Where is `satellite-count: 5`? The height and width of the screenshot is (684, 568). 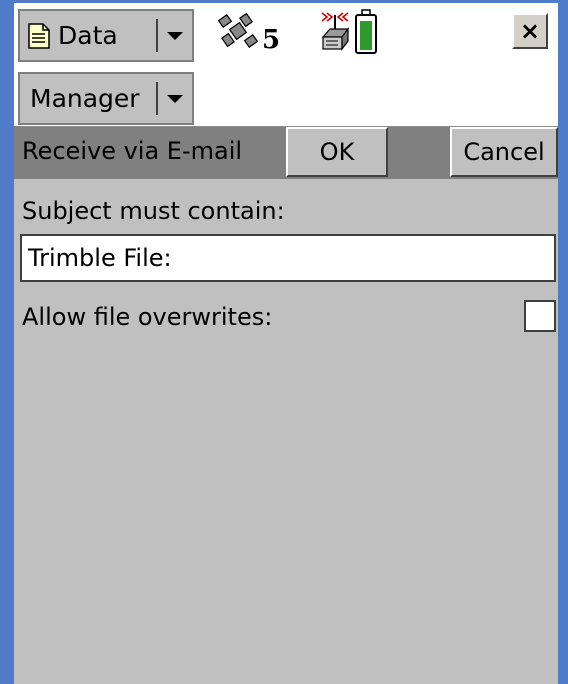
satellite-count: 5 is located at coordinates (271, 40).